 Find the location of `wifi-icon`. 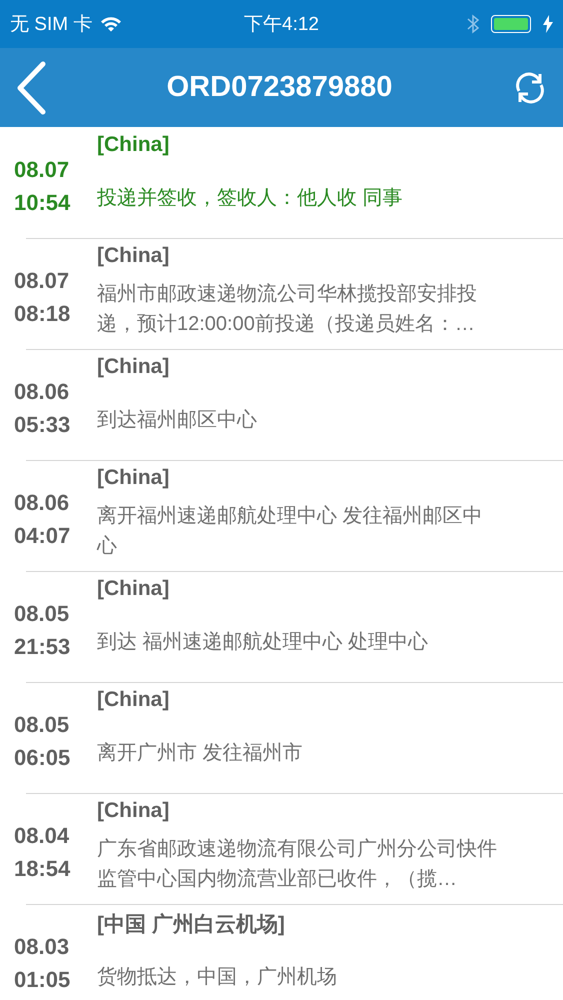

wifi-icon is located at coordinates (111, 24).